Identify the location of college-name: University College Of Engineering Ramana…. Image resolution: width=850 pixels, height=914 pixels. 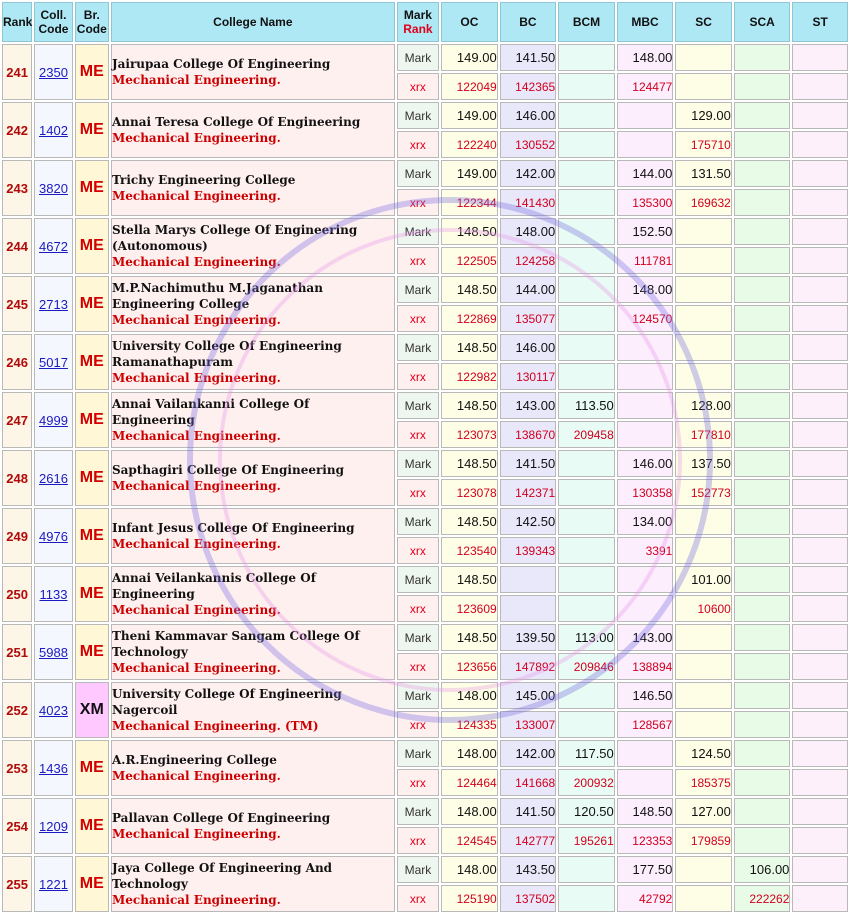
(226, 354).